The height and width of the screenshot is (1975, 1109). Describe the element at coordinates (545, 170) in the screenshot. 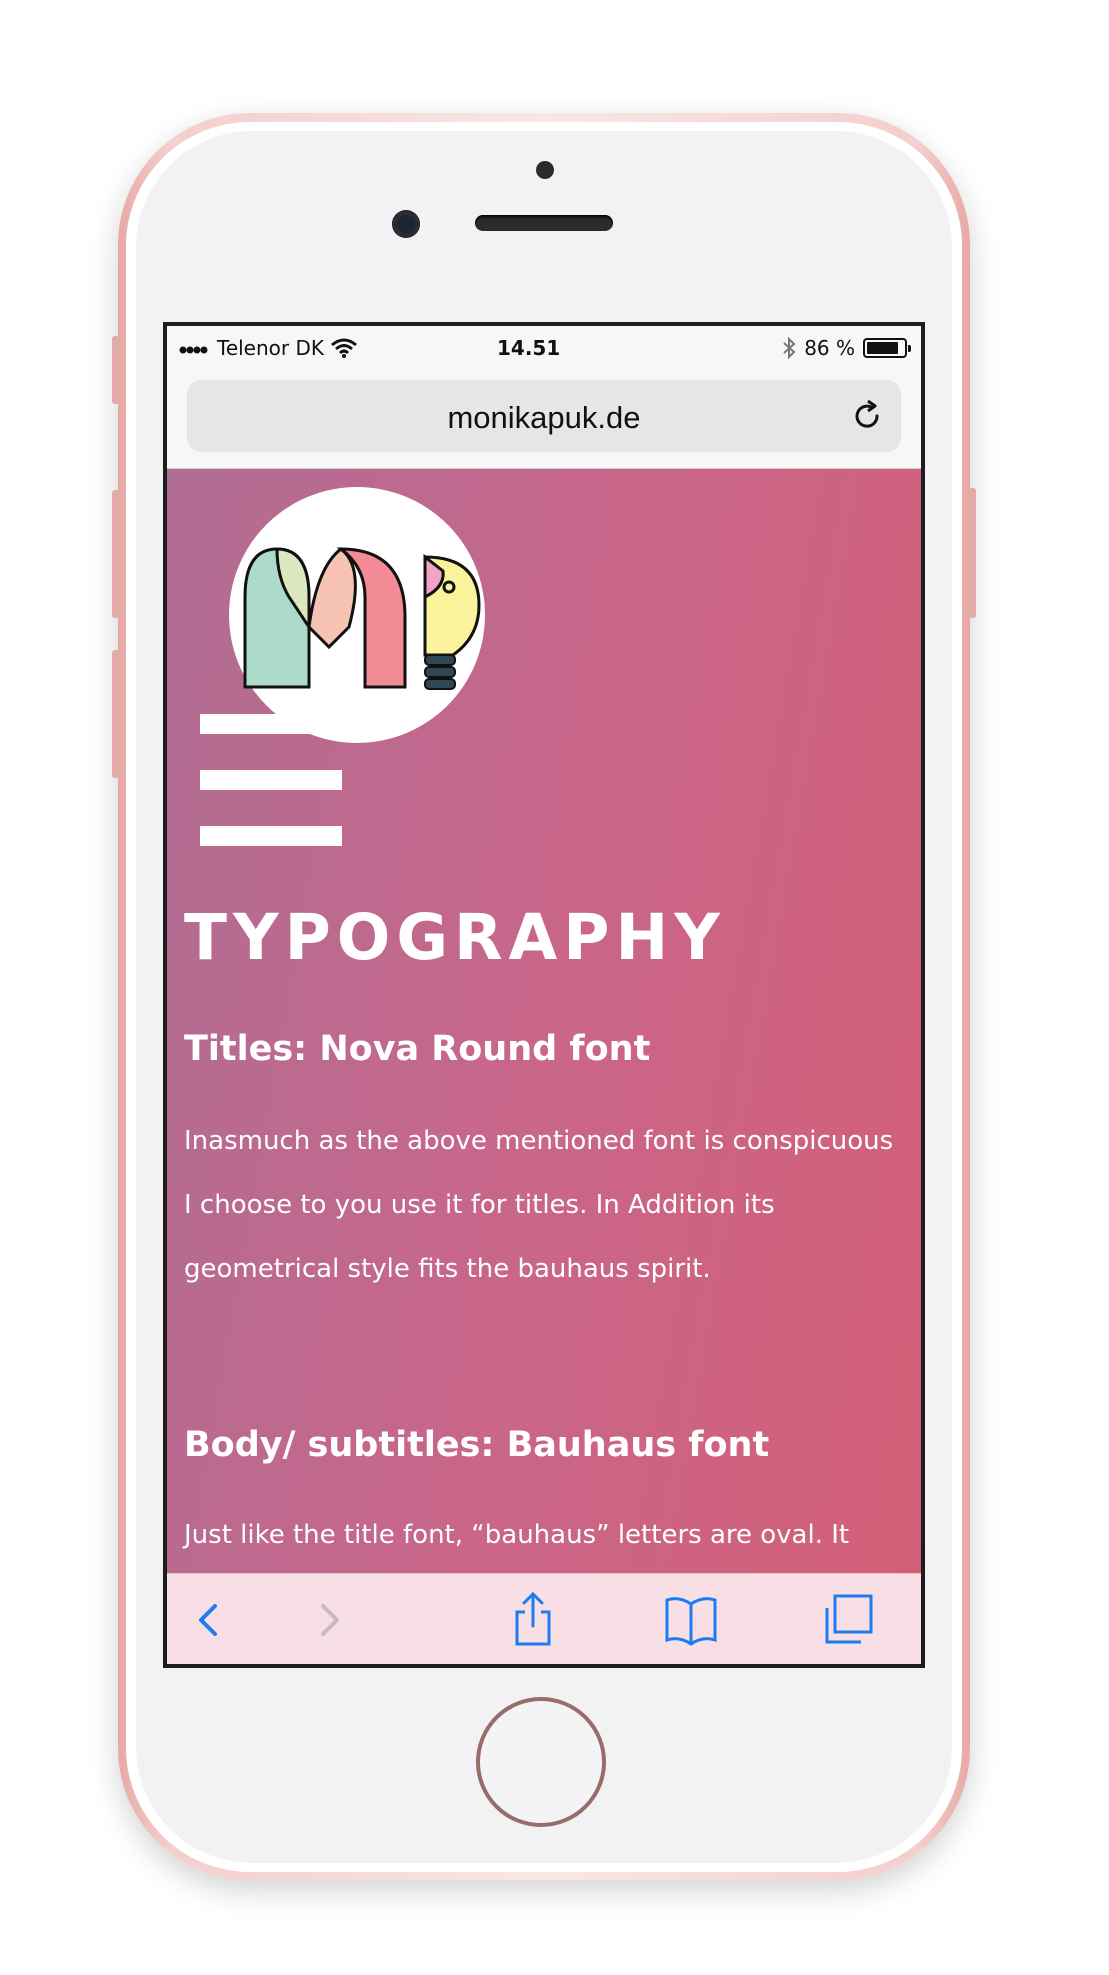

I see `proximity-sensor` at that location.